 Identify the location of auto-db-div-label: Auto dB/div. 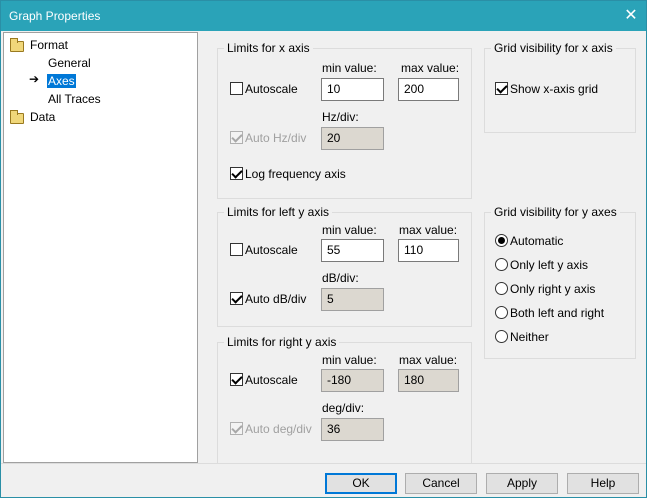
(276, 299).